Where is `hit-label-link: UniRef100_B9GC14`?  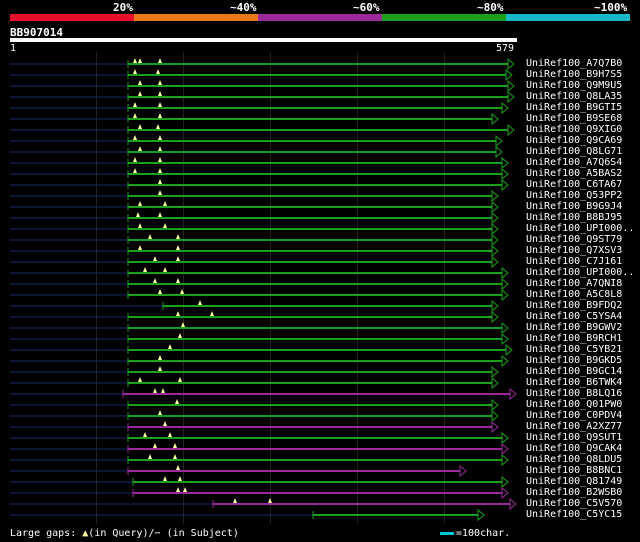 hit-label-link: UniRef100_B9GC14 is located at coordinates (574, 371).